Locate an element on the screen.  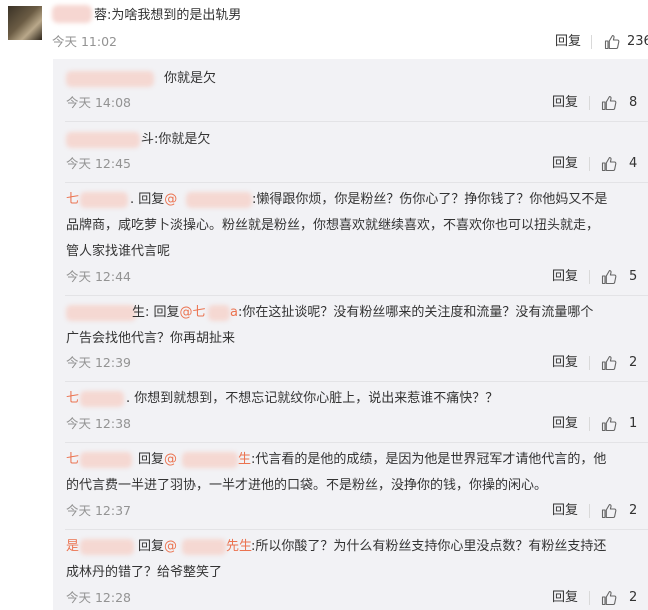
main-comment-text: 蓉:为啥我想到的是出轨男 is located at coordinates (167, 16).